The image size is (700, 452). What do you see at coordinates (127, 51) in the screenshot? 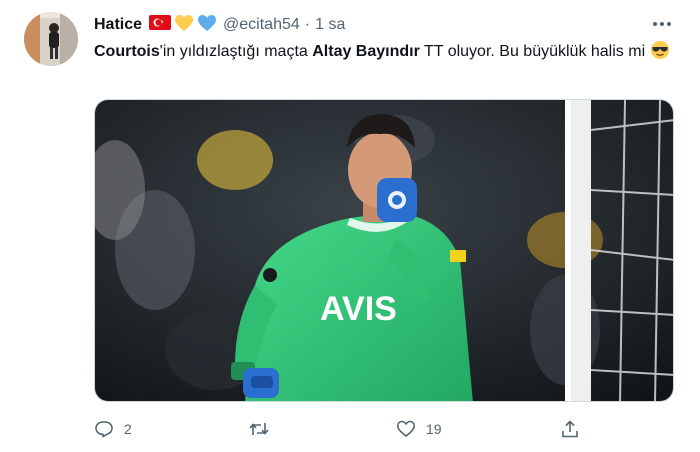
I see `mention-courtois: Courtois` at bounding box center [127, 51].